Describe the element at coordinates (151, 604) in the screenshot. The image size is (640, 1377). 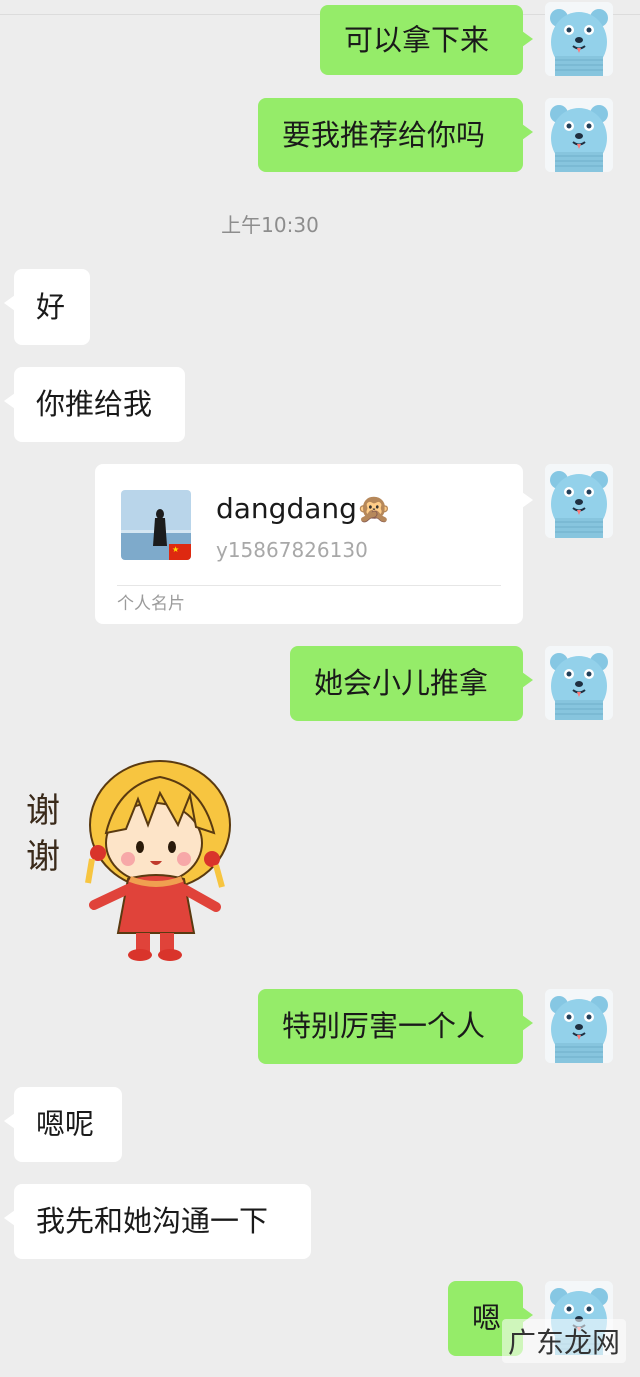
I see `contact-card-footer: 个人名片` at that location.